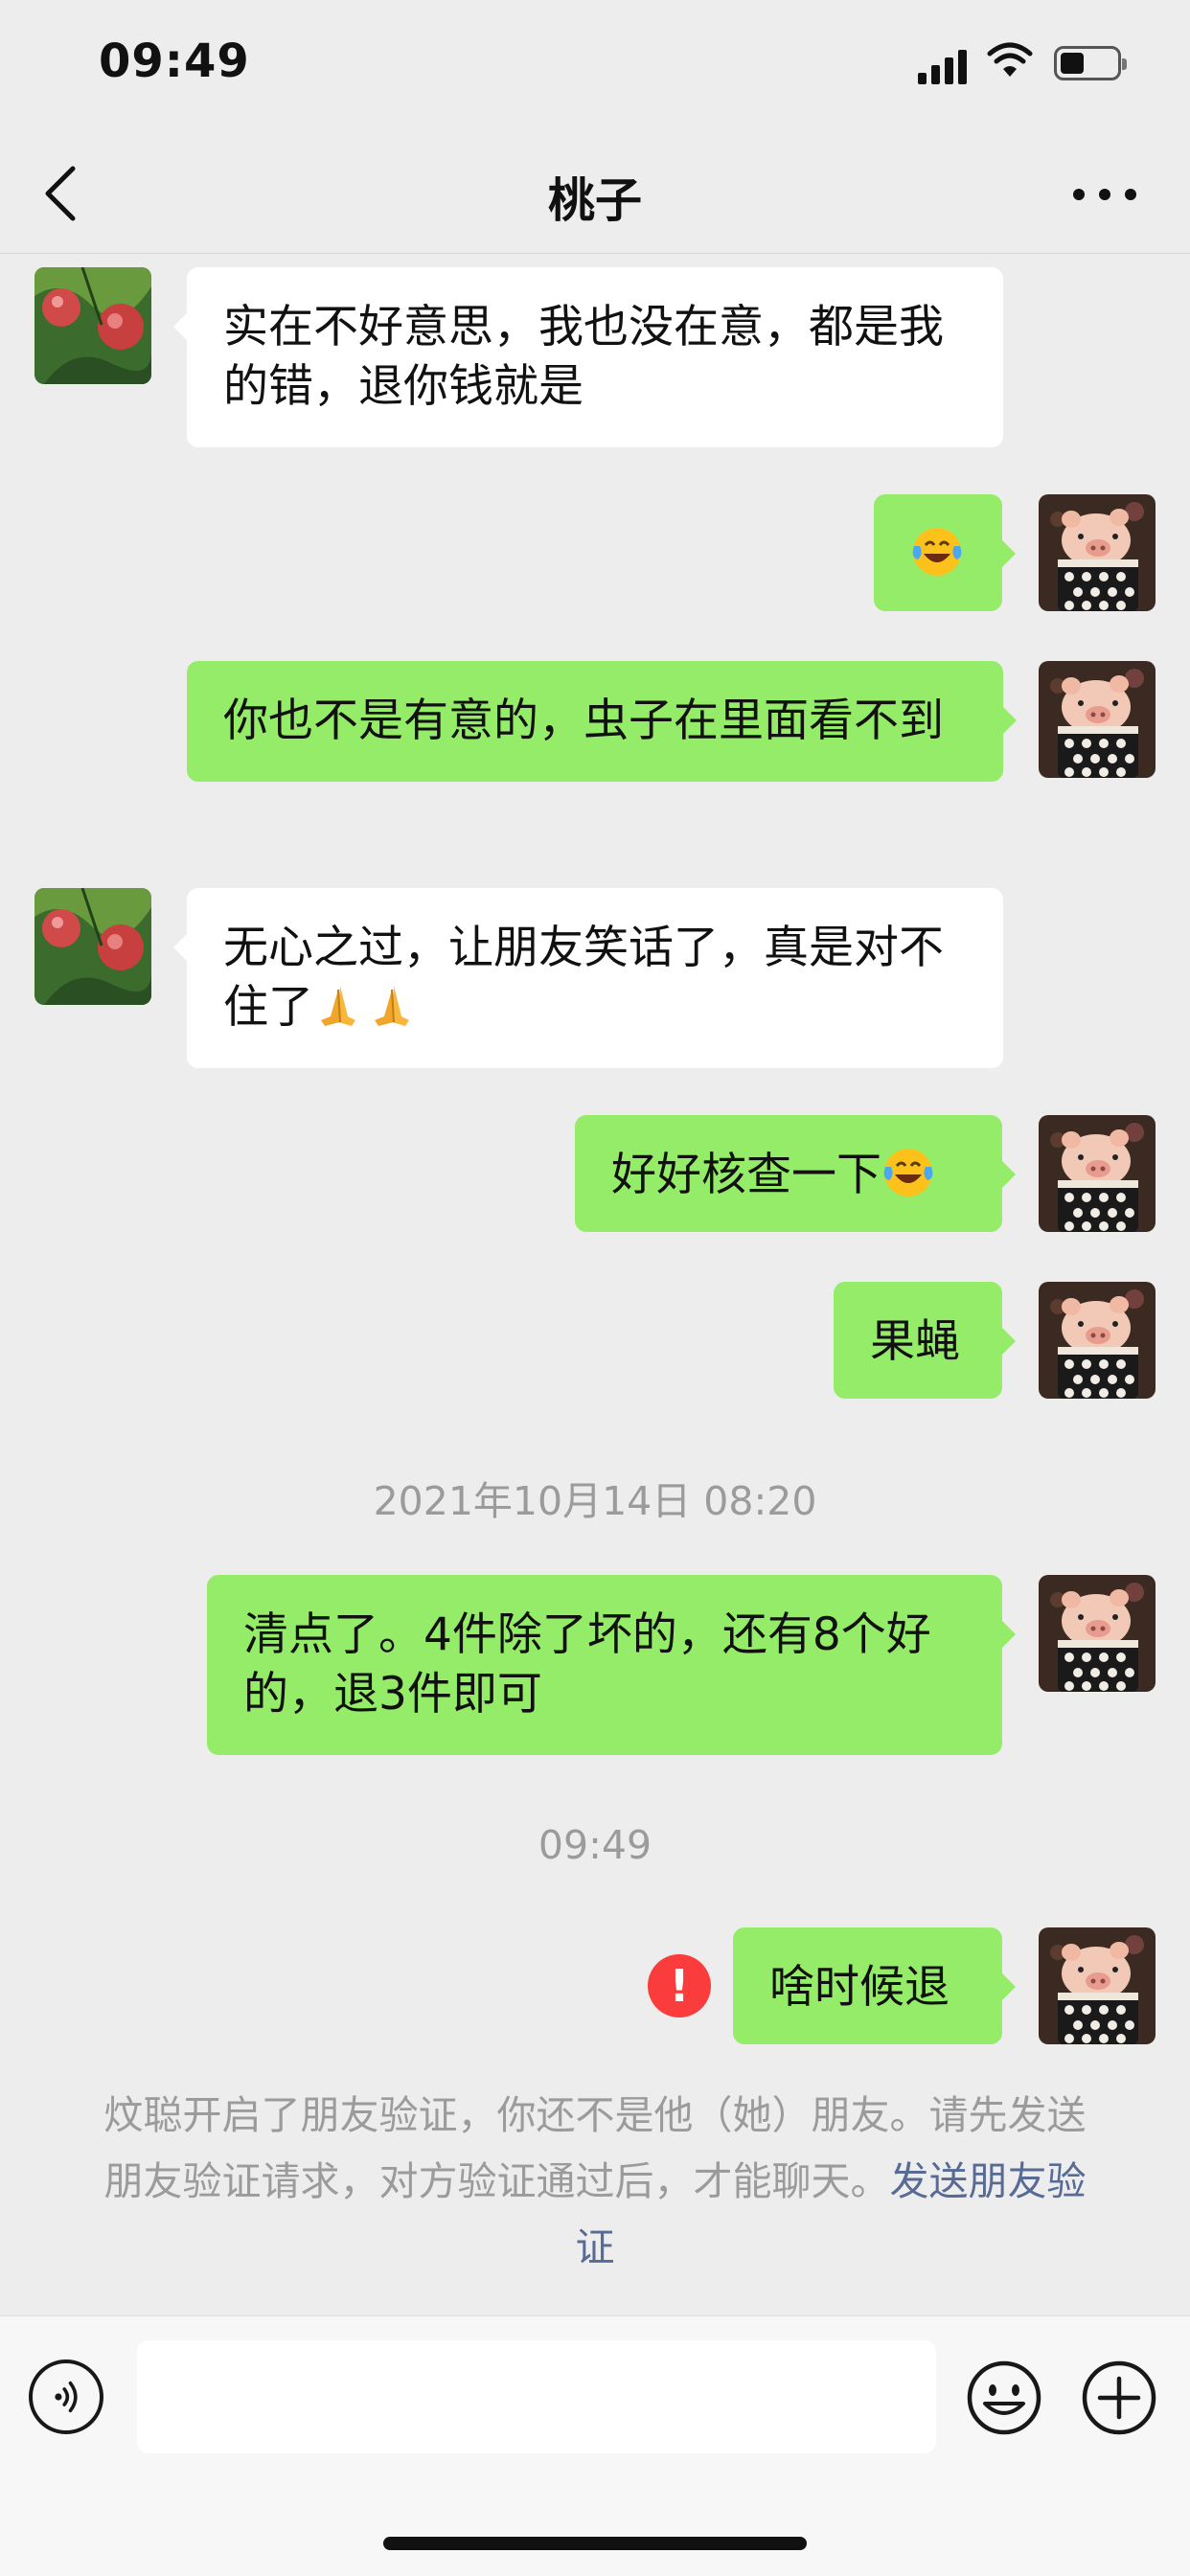 The height and width of the screenshot is (2576, 1190). I want to click on message-bubble-outgoing: 清点了。4件除了坏的，还有8个好的，退3件即可, so click(611, 1665).